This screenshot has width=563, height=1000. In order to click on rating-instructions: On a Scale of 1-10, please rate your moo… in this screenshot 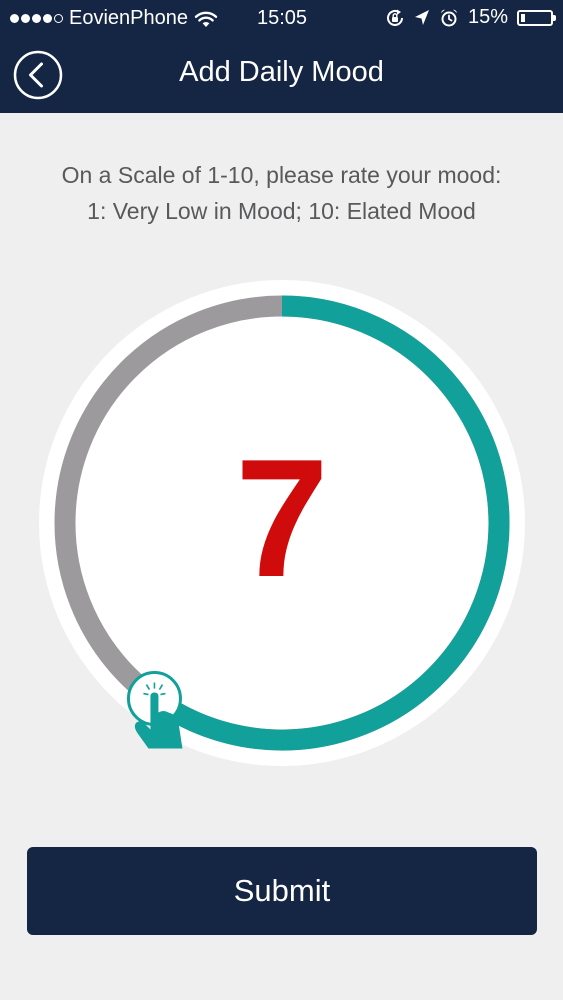, I will do `click(281, 193)`.